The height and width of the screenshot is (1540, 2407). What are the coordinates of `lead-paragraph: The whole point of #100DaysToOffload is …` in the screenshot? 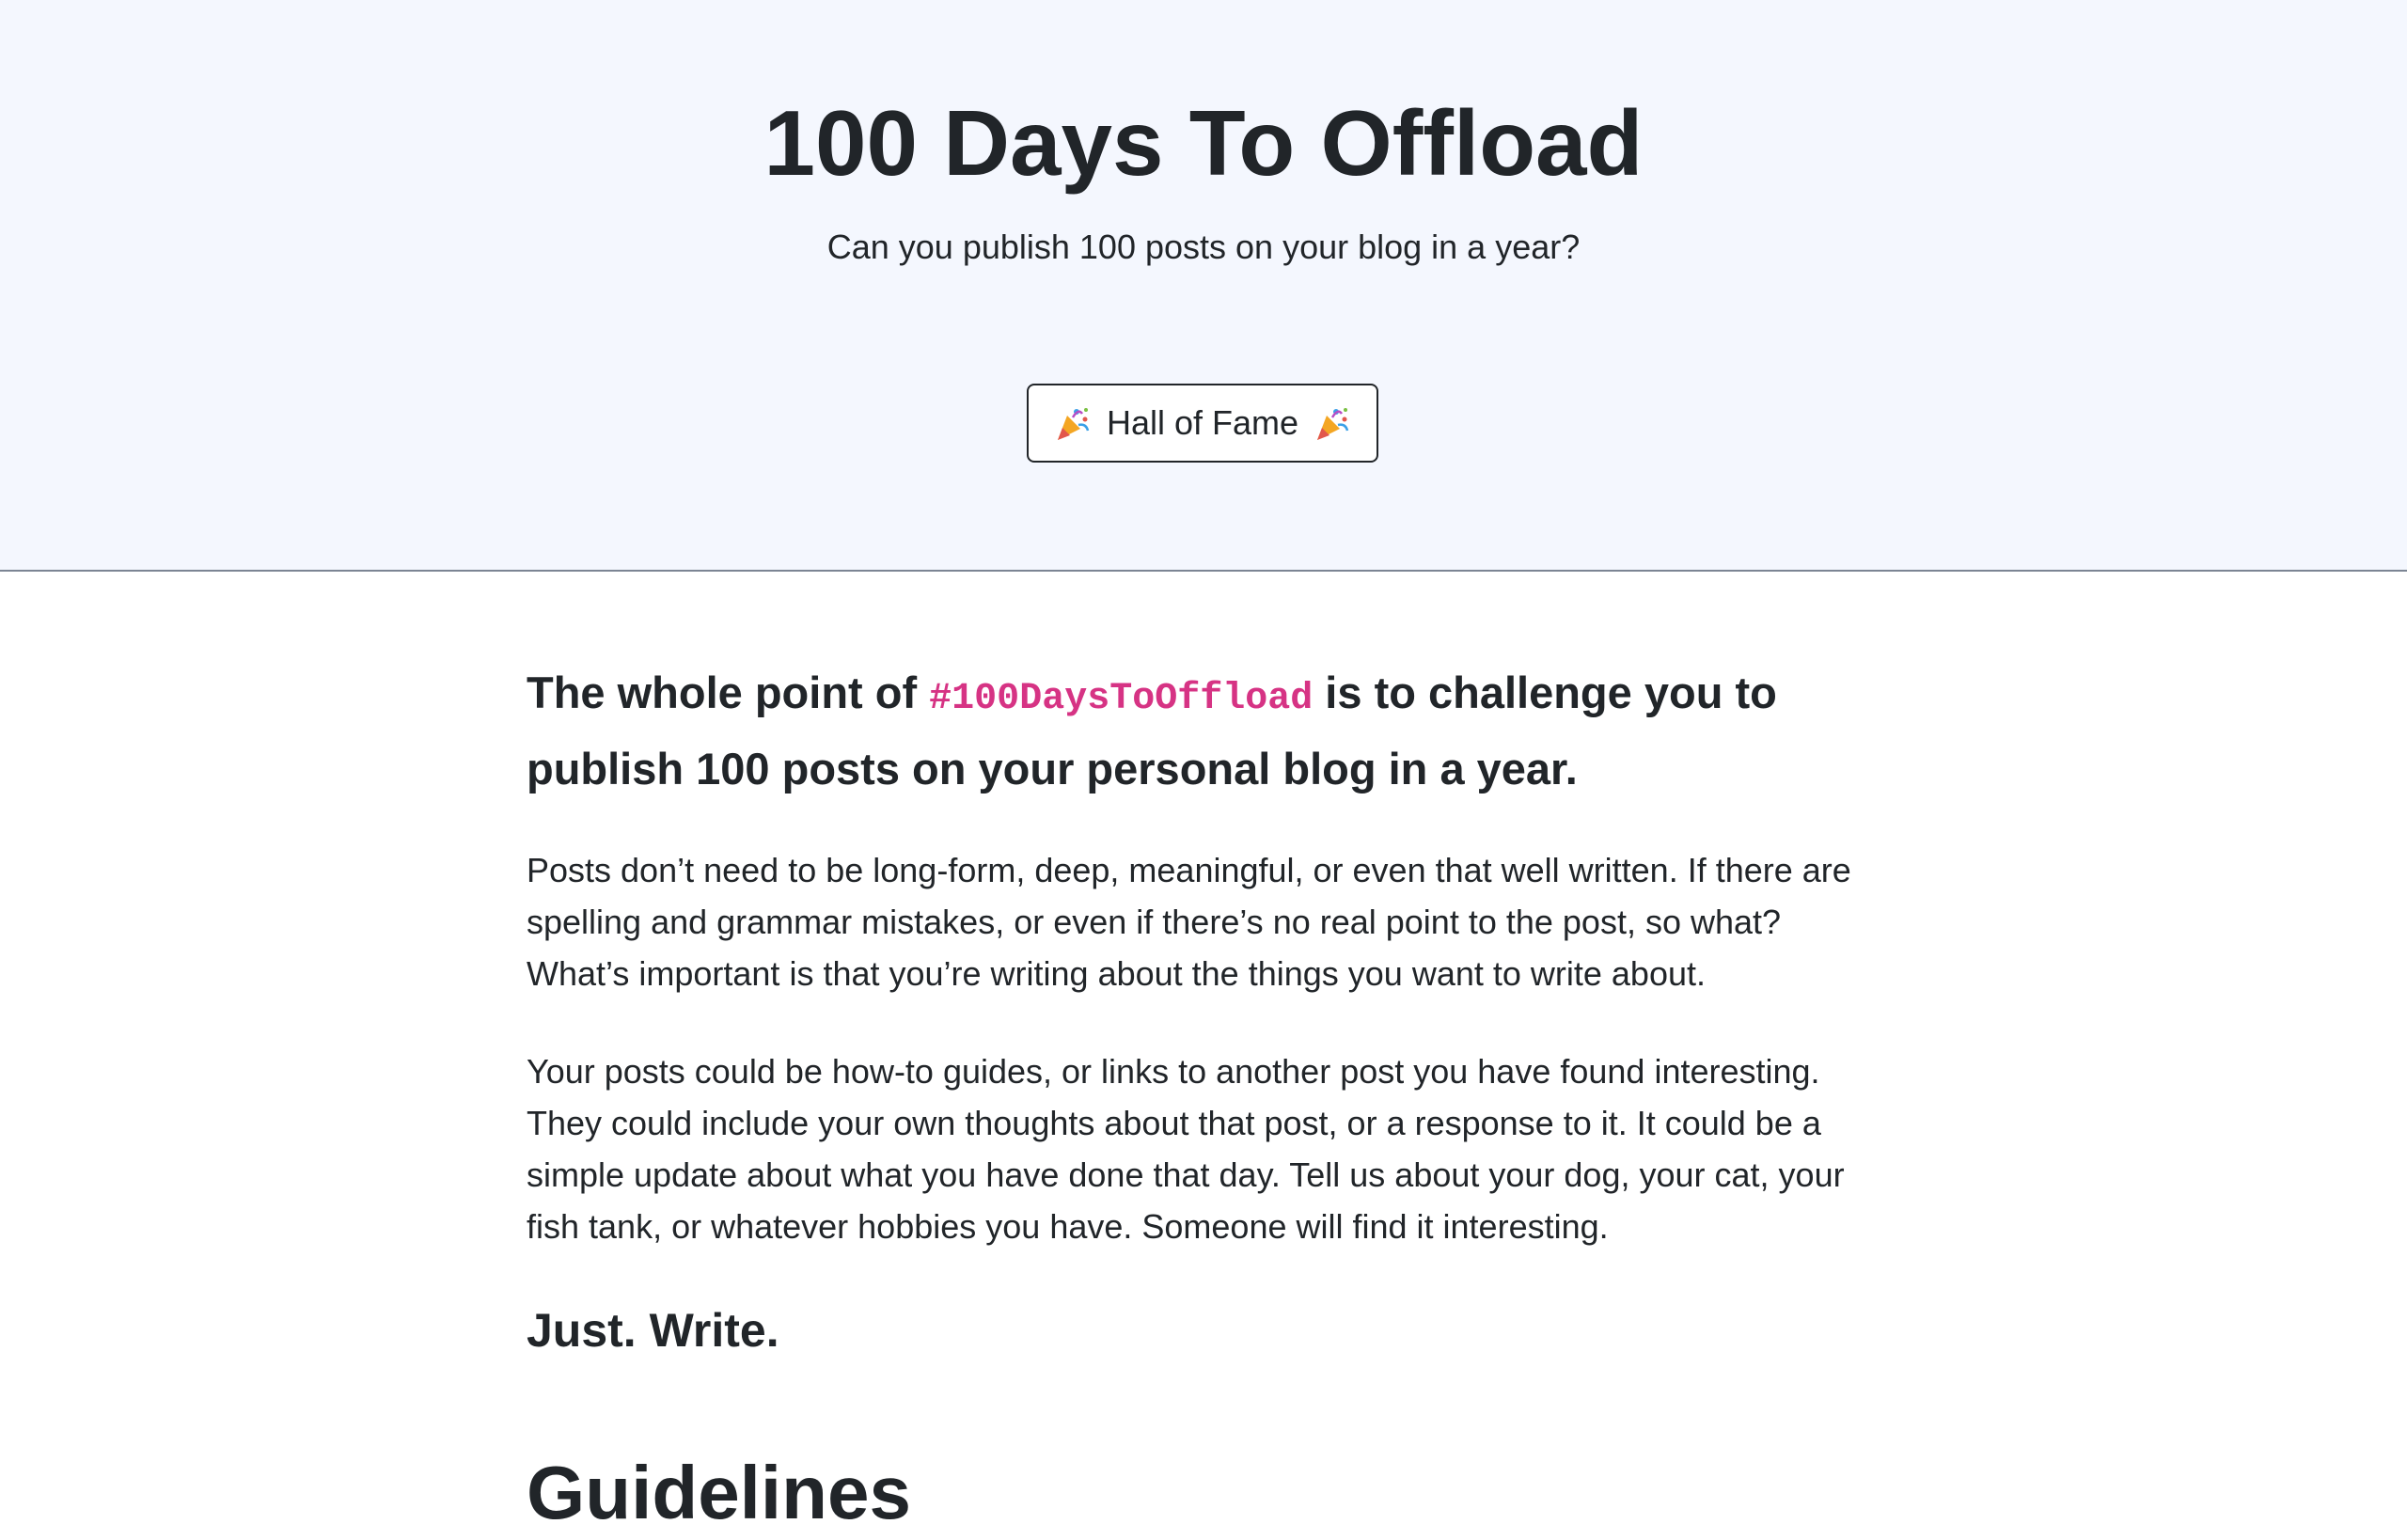 It's located at (1208, 731).